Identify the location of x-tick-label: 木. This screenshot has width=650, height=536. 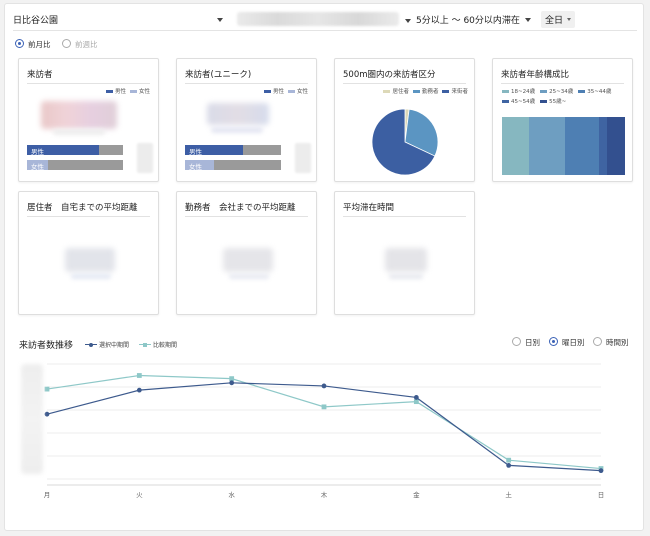
(324, 494).